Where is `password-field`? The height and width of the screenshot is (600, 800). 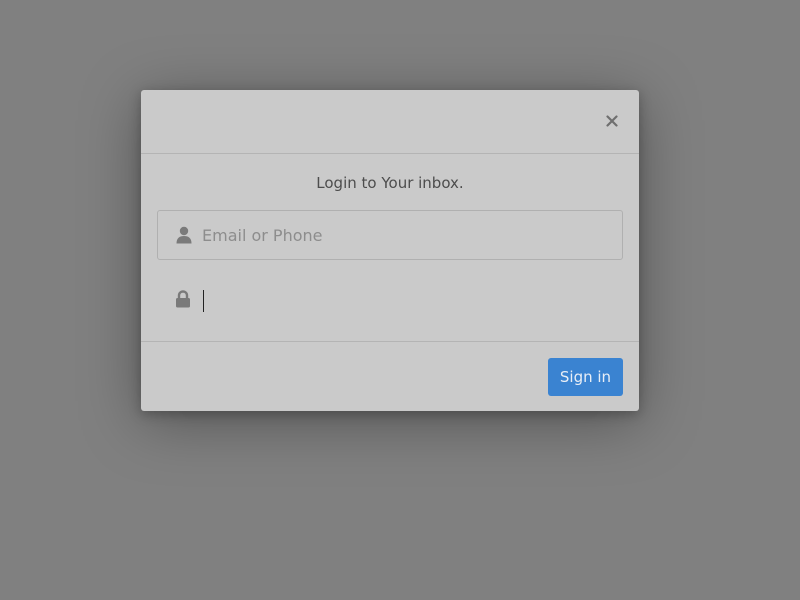
password-field is located at coordinates (390, 300).